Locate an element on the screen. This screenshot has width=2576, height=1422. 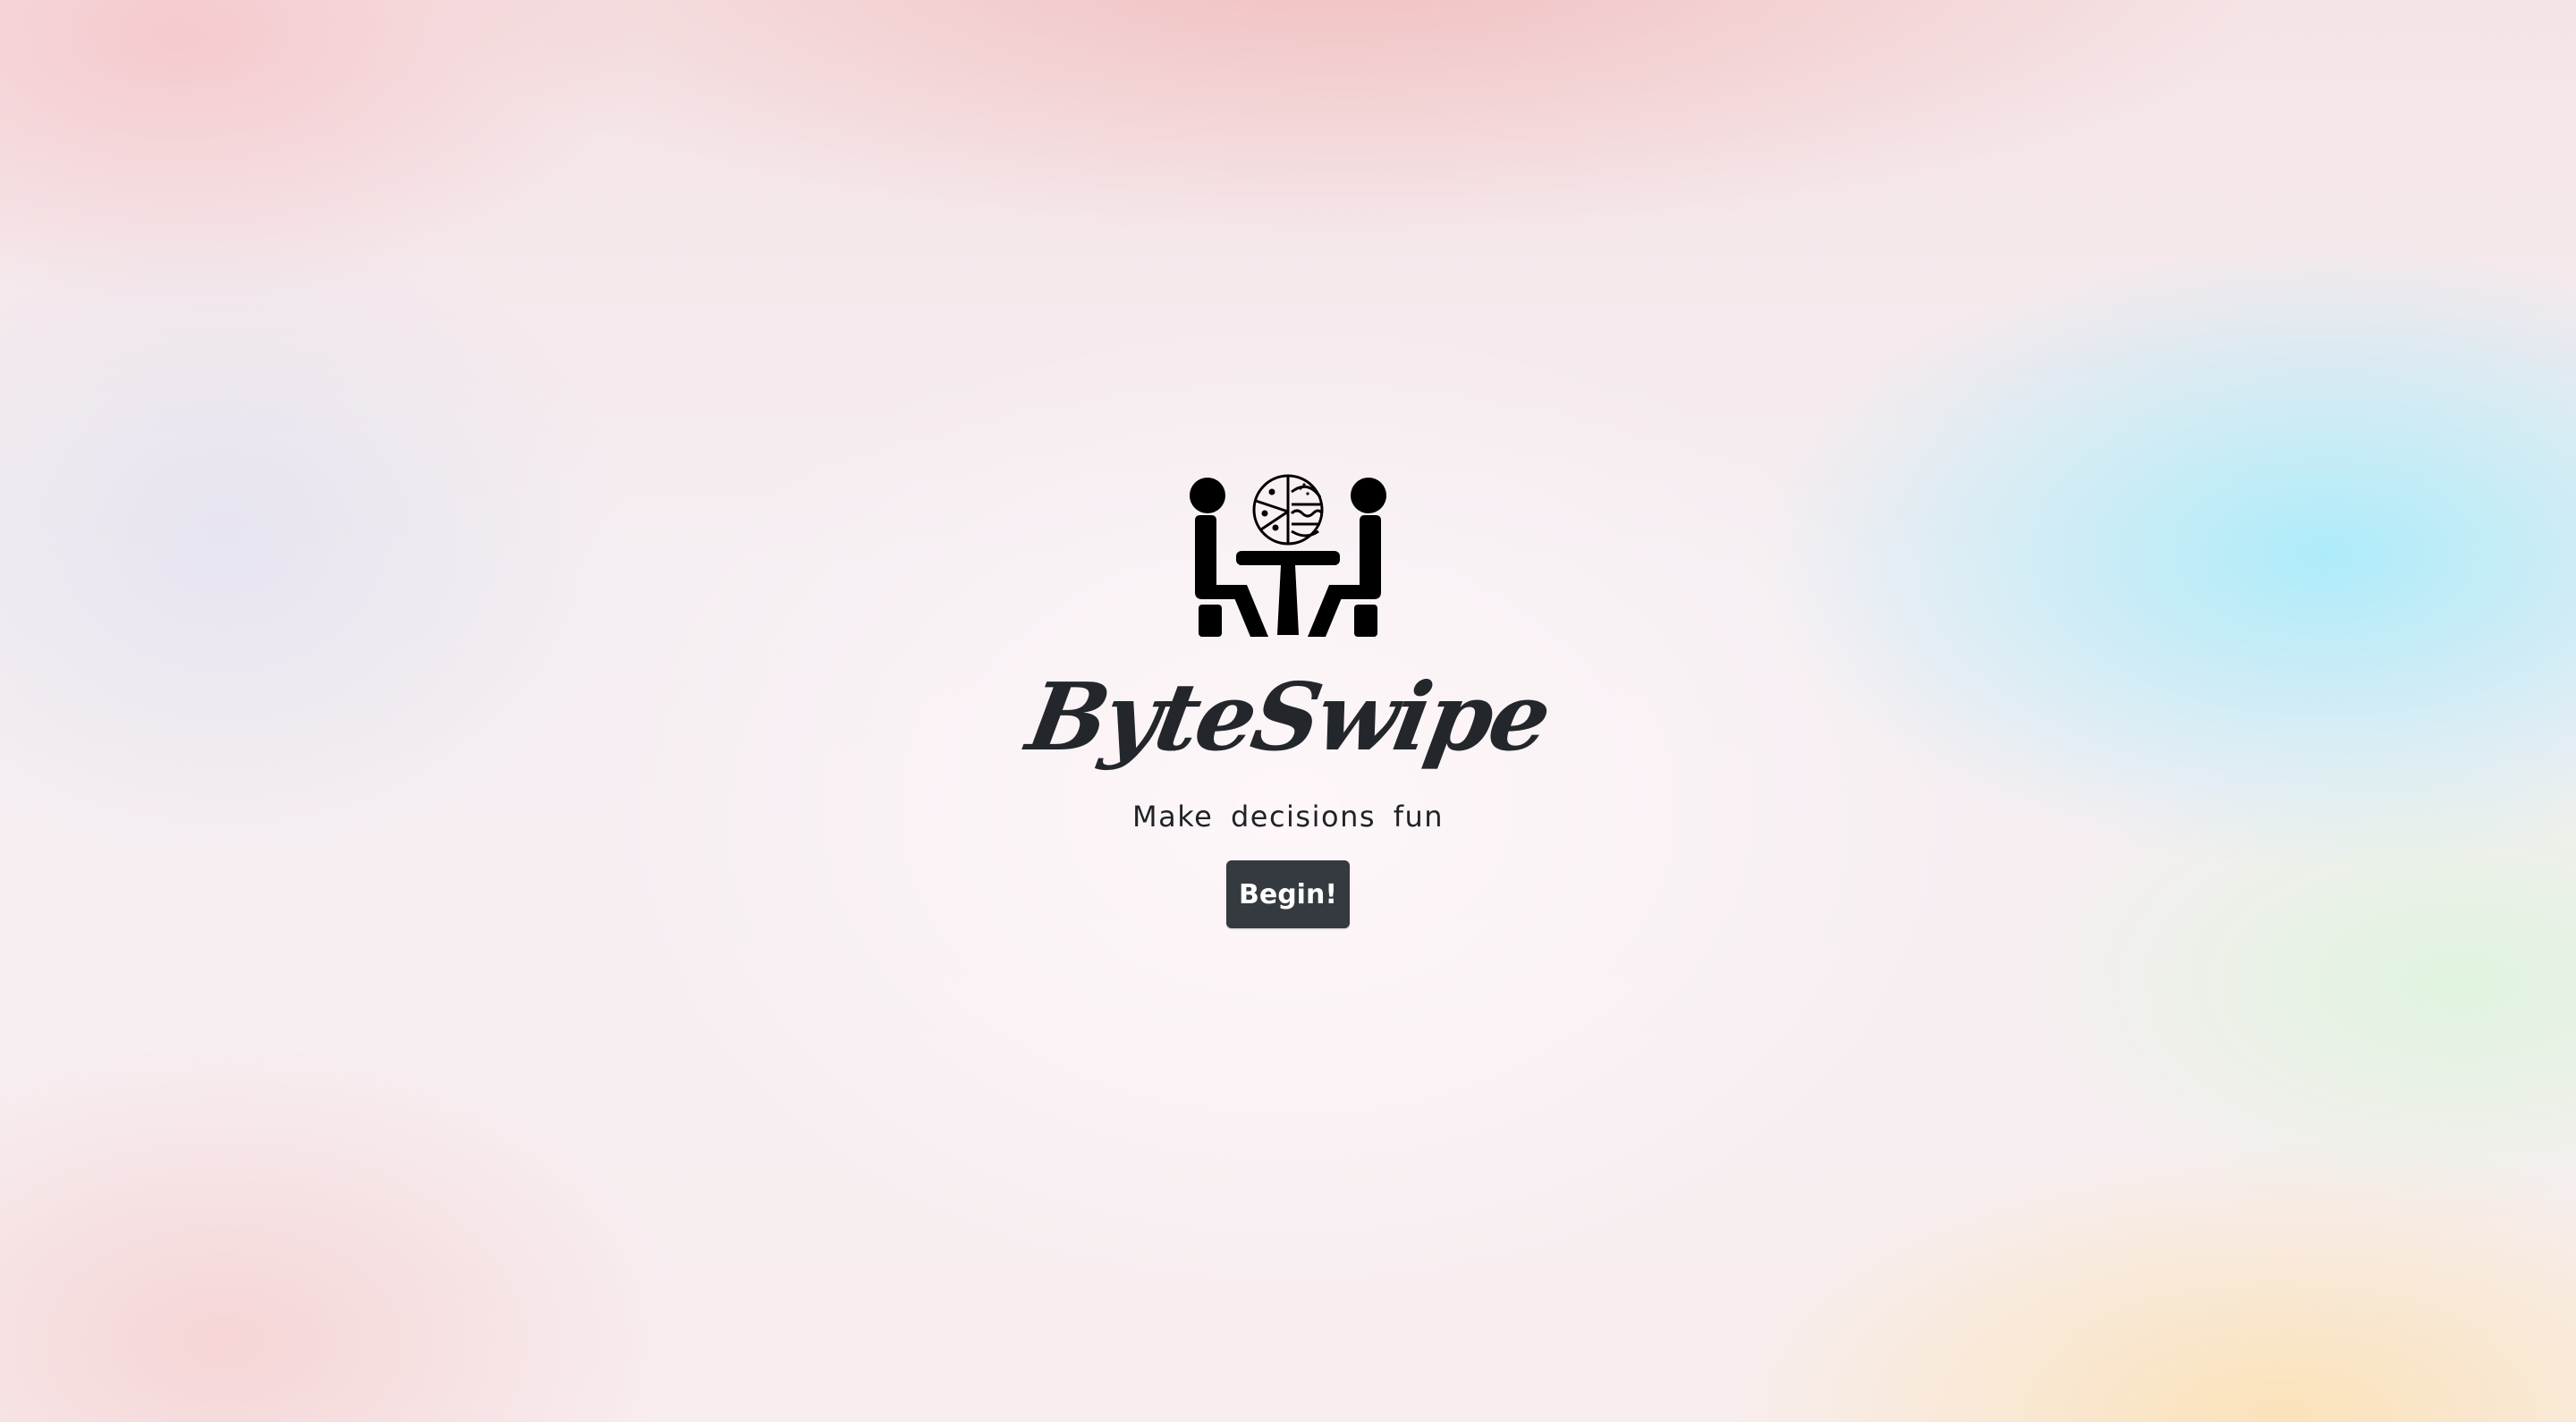
tagline: Make decisions fun is located at coordinates (1288, 817).